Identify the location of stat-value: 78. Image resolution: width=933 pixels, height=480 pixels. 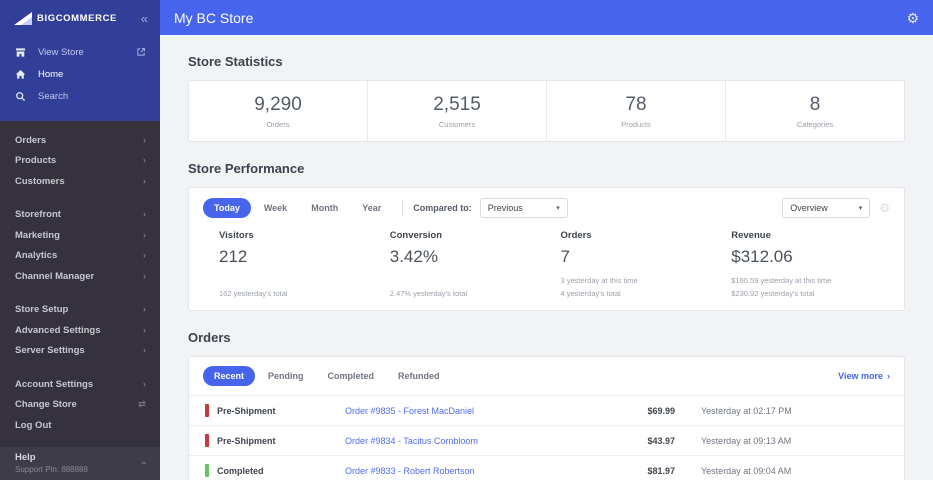
(636, 104).